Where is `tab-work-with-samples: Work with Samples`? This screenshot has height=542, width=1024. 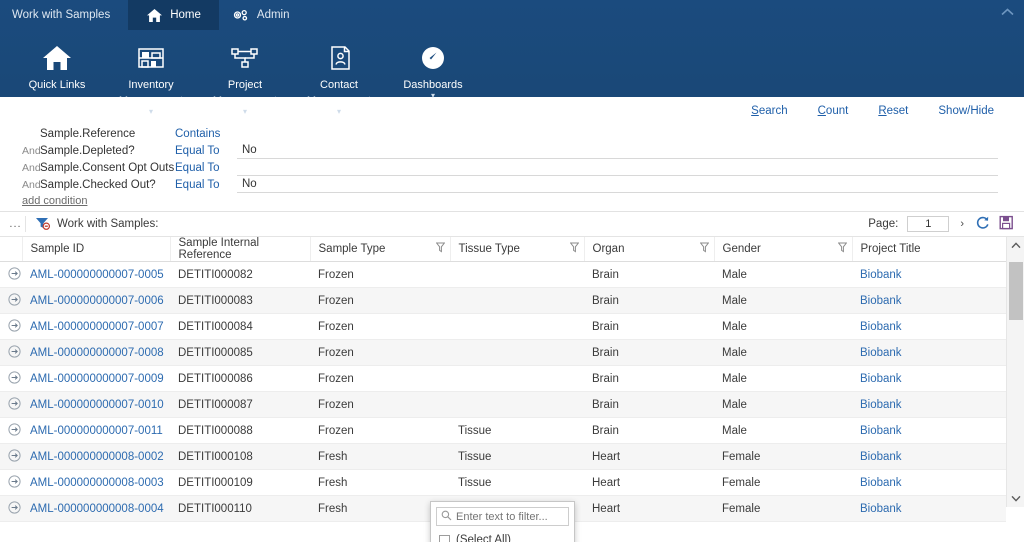 tab-work-with-samples: Work with Samples is located at coordinates (64, 15).